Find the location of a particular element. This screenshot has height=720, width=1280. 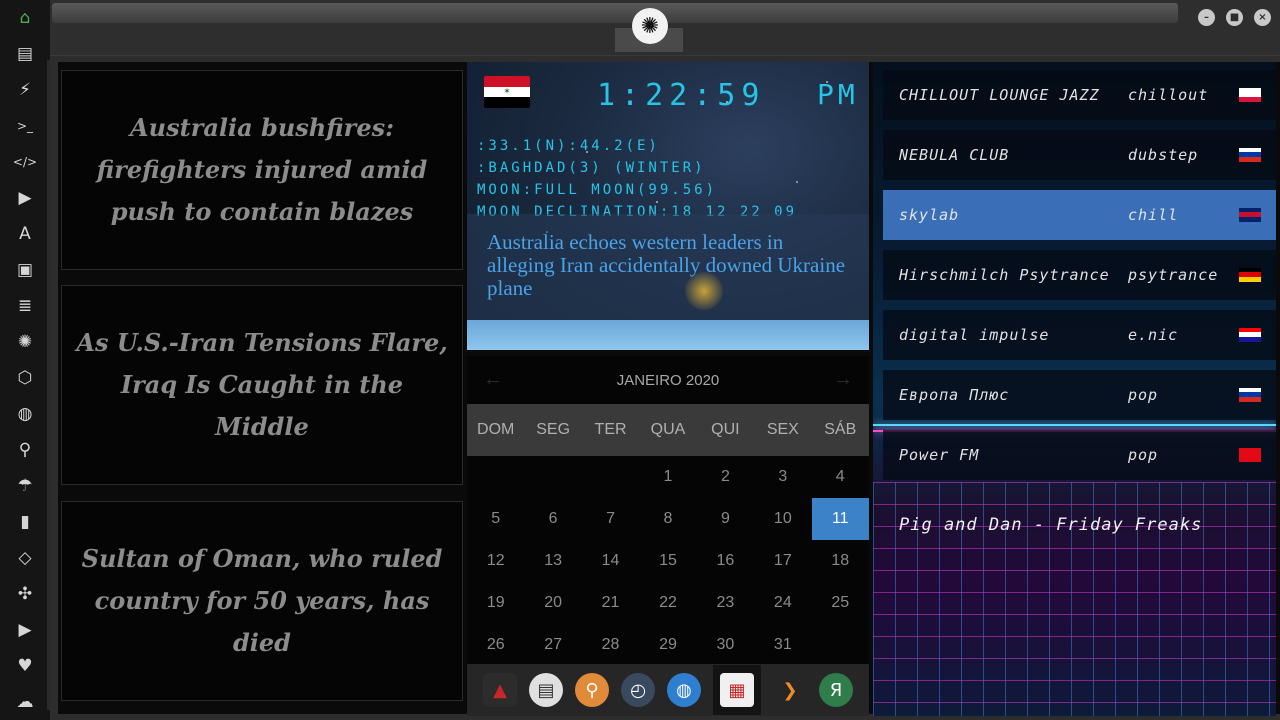

dock-active-slot: ▦ is located at coordinates (737, 690).